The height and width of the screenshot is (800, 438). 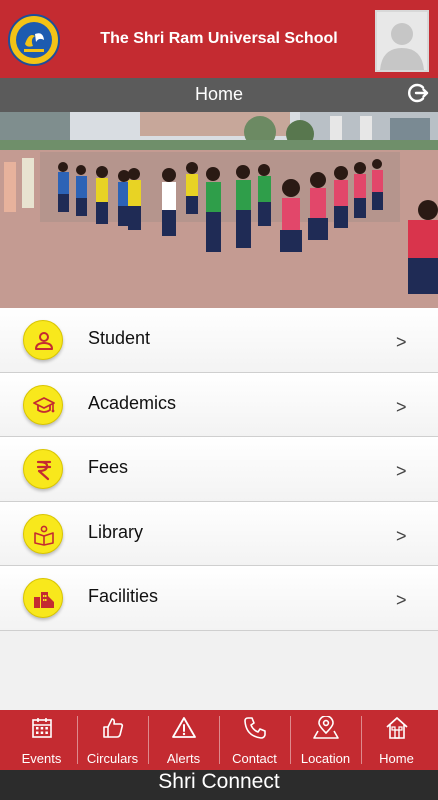 I want to click on app-header: The Shri Ram Universal School, so click(x=219, y=39).